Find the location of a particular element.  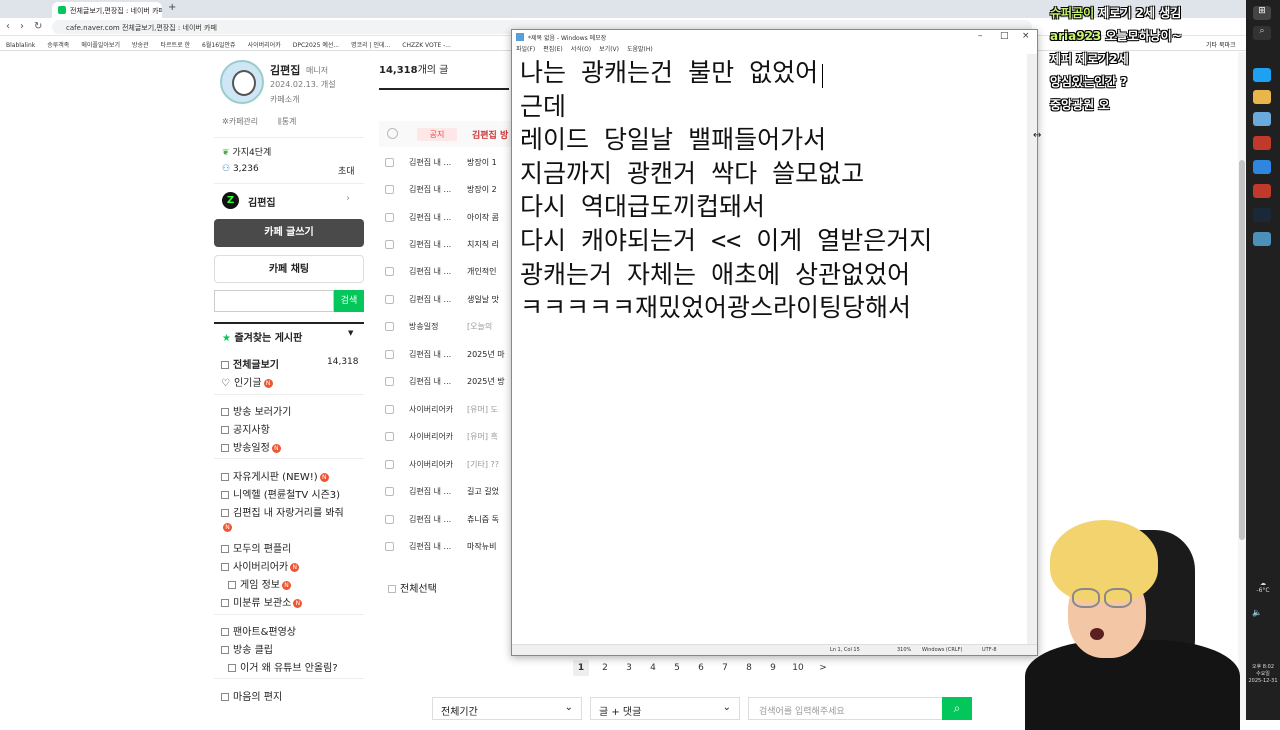

row-title: [기타] ?? is located at coordinates (487, 464).